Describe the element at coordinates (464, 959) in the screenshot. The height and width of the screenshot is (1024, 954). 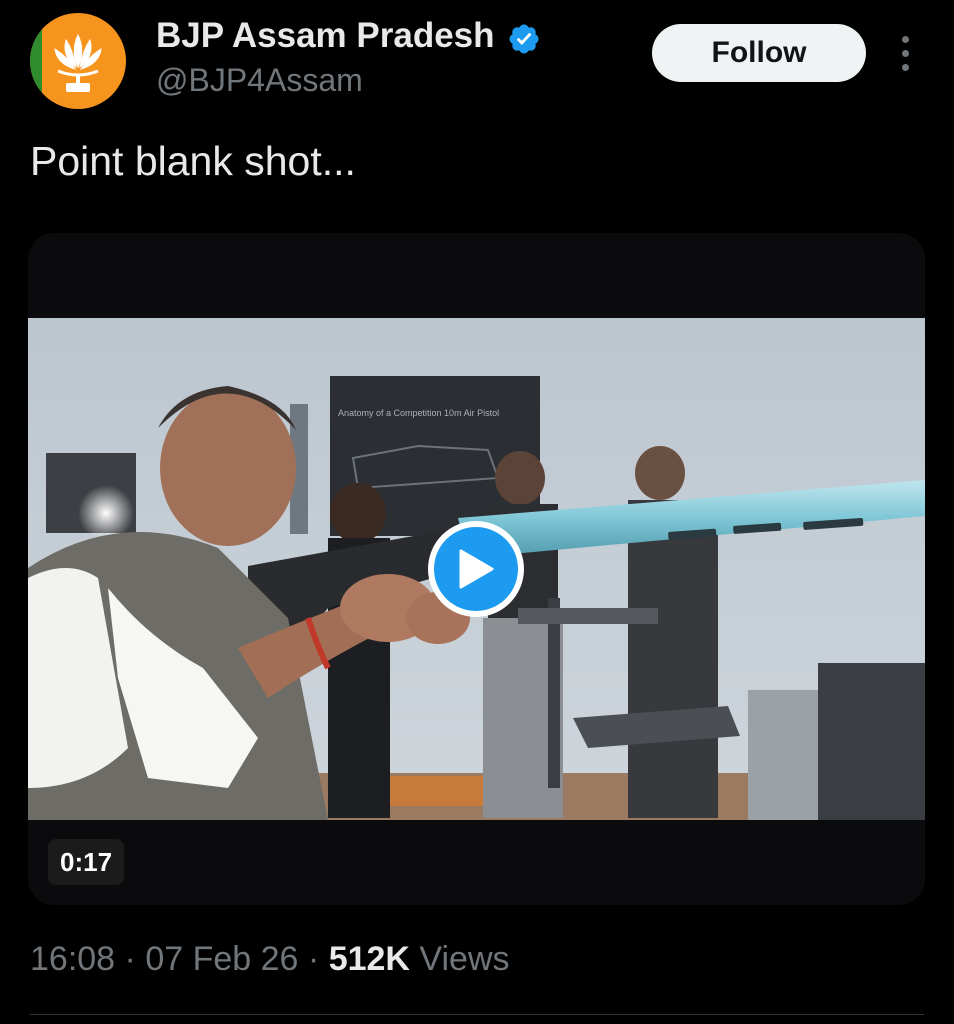
I see `views-label: Views` at that location.